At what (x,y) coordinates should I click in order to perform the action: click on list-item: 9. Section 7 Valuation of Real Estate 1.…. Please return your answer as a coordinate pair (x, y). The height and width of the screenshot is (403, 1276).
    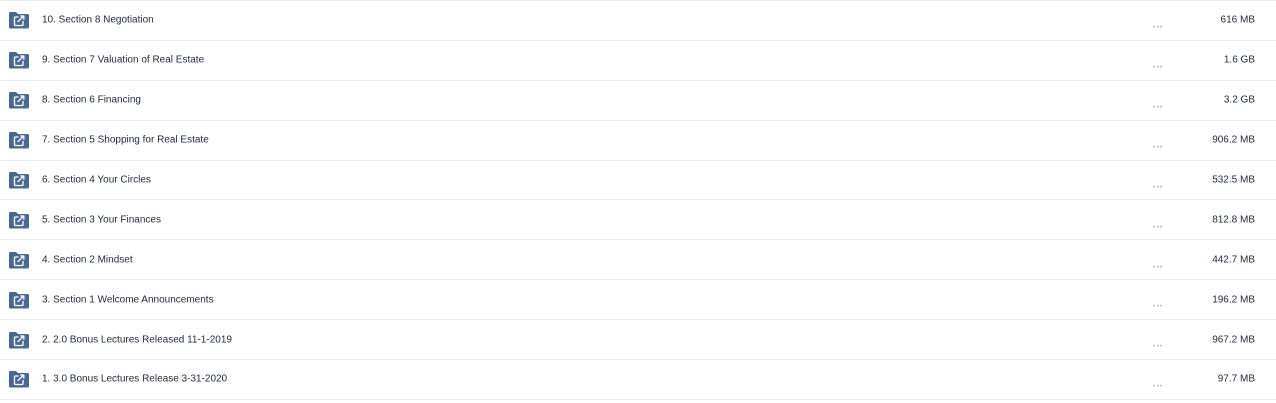
    Looking at the image, I should click on (638, 61).